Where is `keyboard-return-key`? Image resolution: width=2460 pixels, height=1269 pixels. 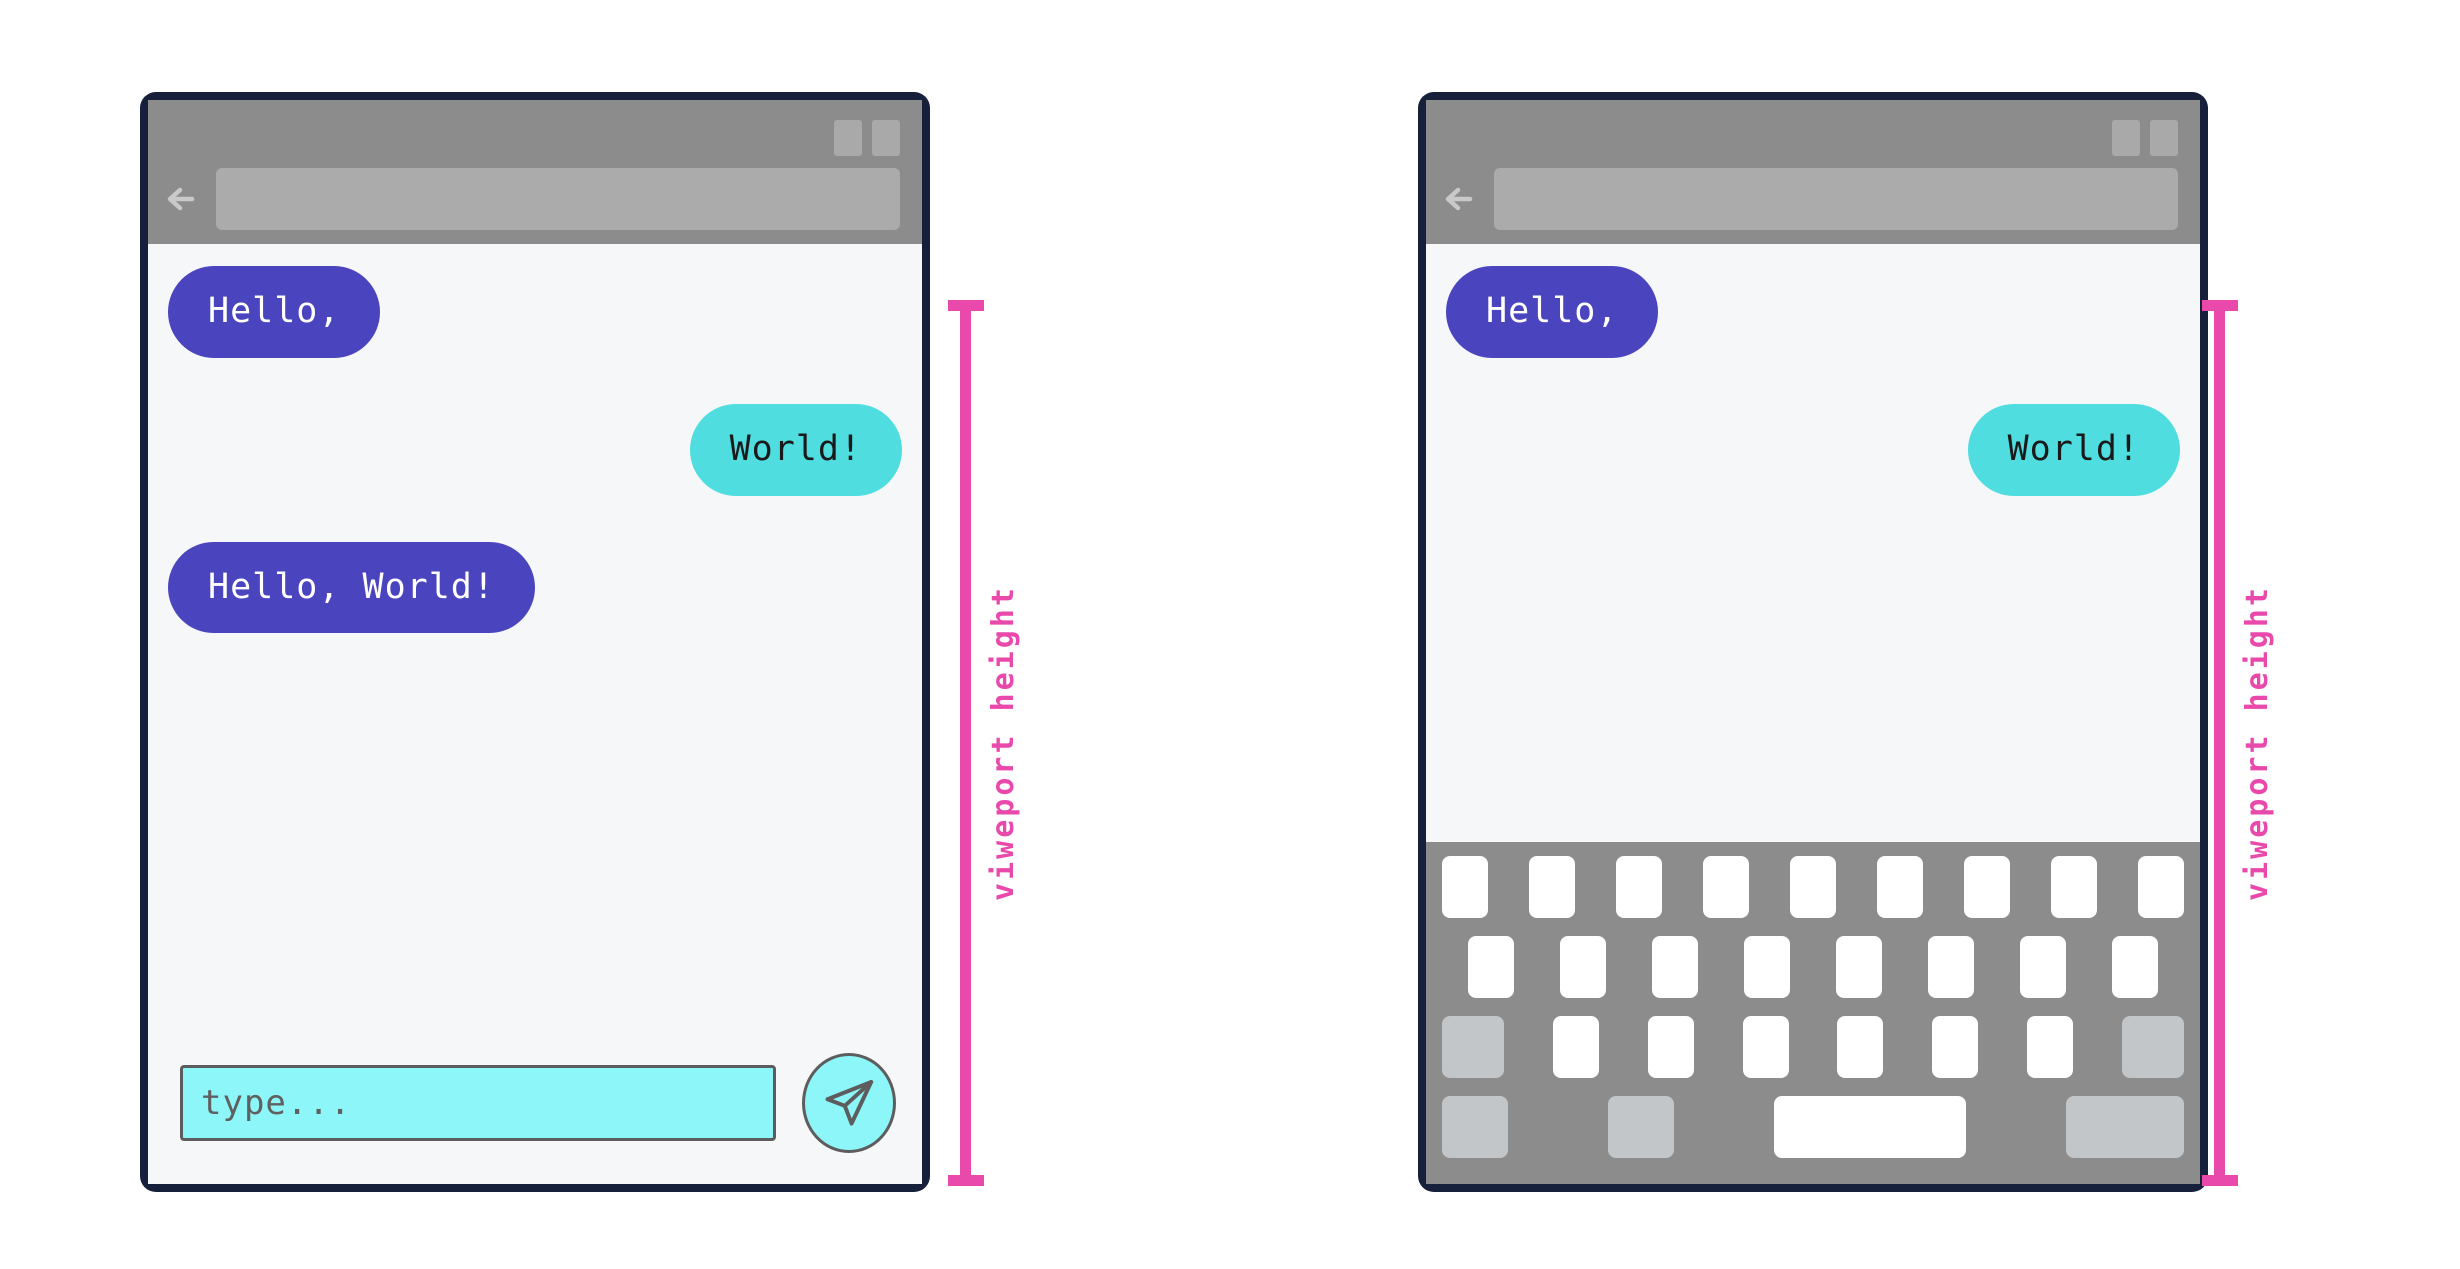
keyboard-return-key is located at coordinates (2125, 1127).